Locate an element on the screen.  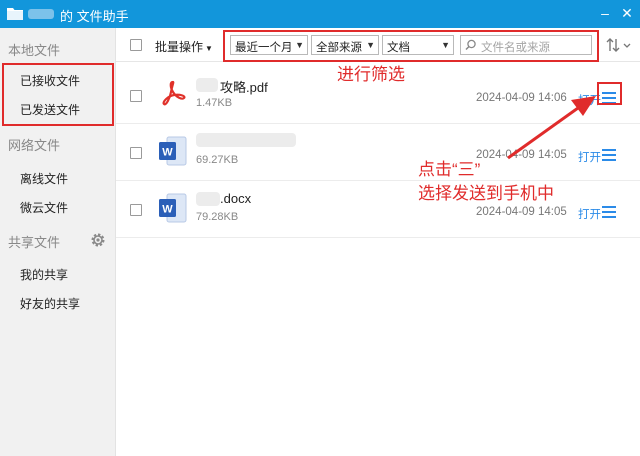
sidebar-item-my-share: 我的共享 is located at coordinates (44, 274).